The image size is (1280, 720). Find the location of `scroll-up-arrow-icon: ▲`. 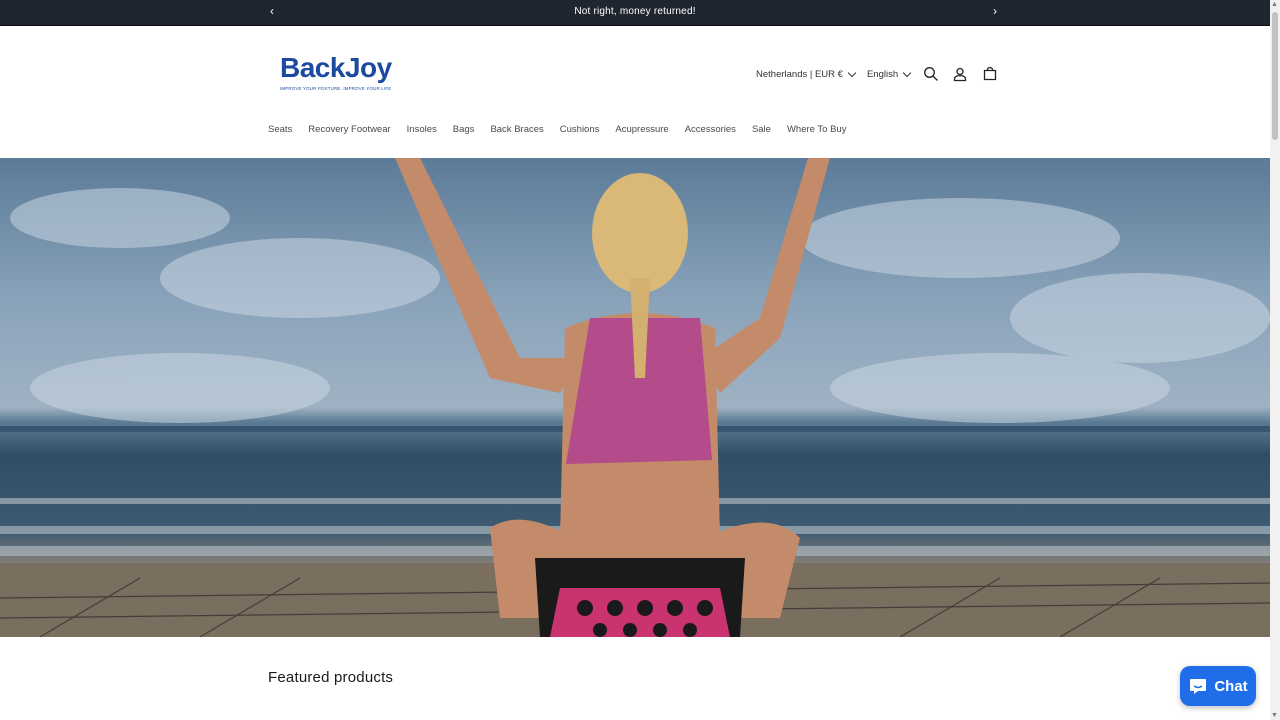

scroll-up-arrow-icon: ▲ is located at coordinates (1274, 4).